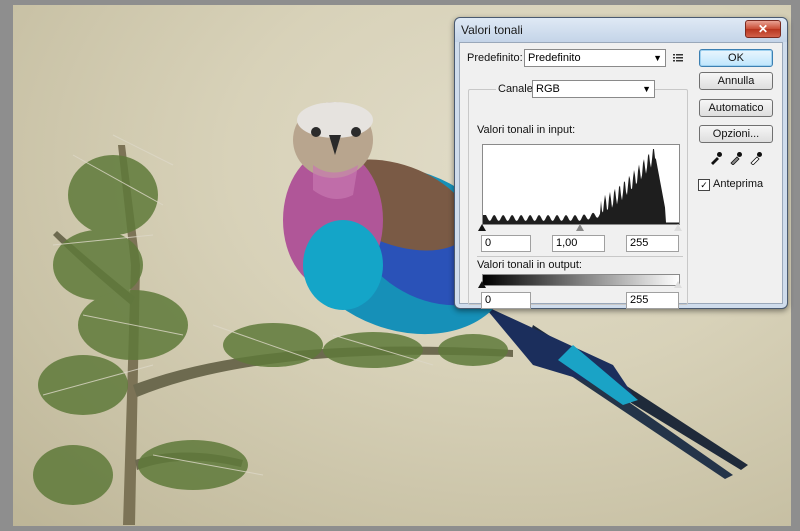 This screenshot has width=800, height=531. I want to click on channel-value: RGB, so click(548, 89).